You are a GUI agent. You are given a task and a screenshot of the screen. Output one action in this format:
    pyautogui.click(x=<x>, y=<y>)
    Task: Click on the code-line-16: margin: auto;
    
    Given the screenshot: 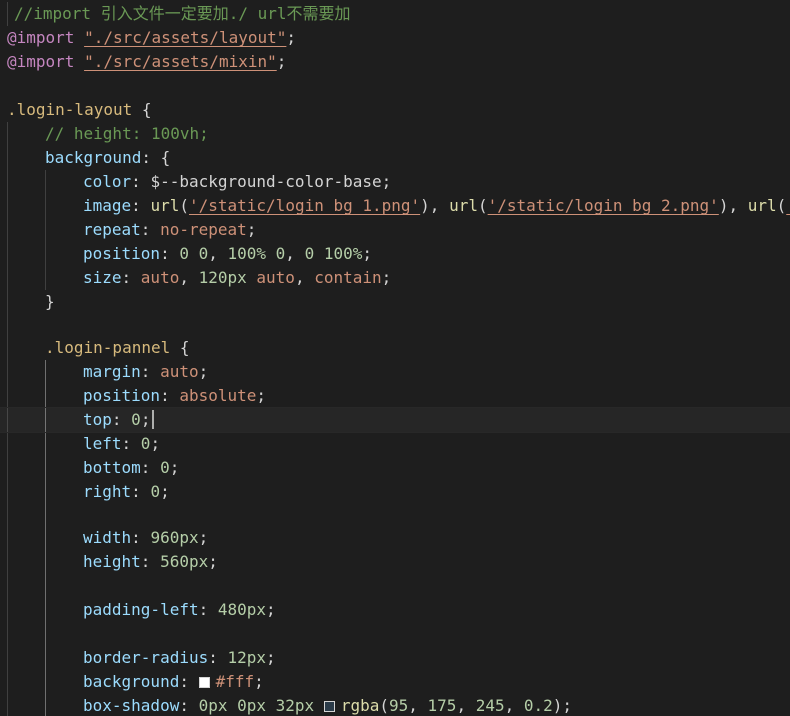 What is the action you would take?
    pyautogui.click(x=395, y=372)
    